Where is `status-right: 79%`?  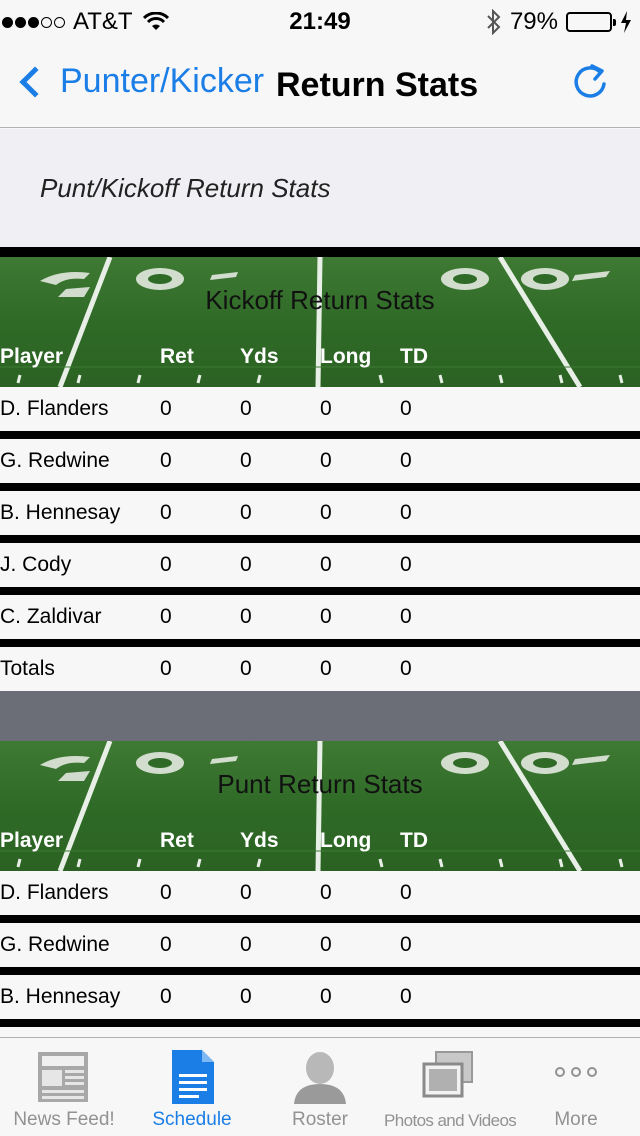 status-right: 79% is located at coordinates (559, 22).